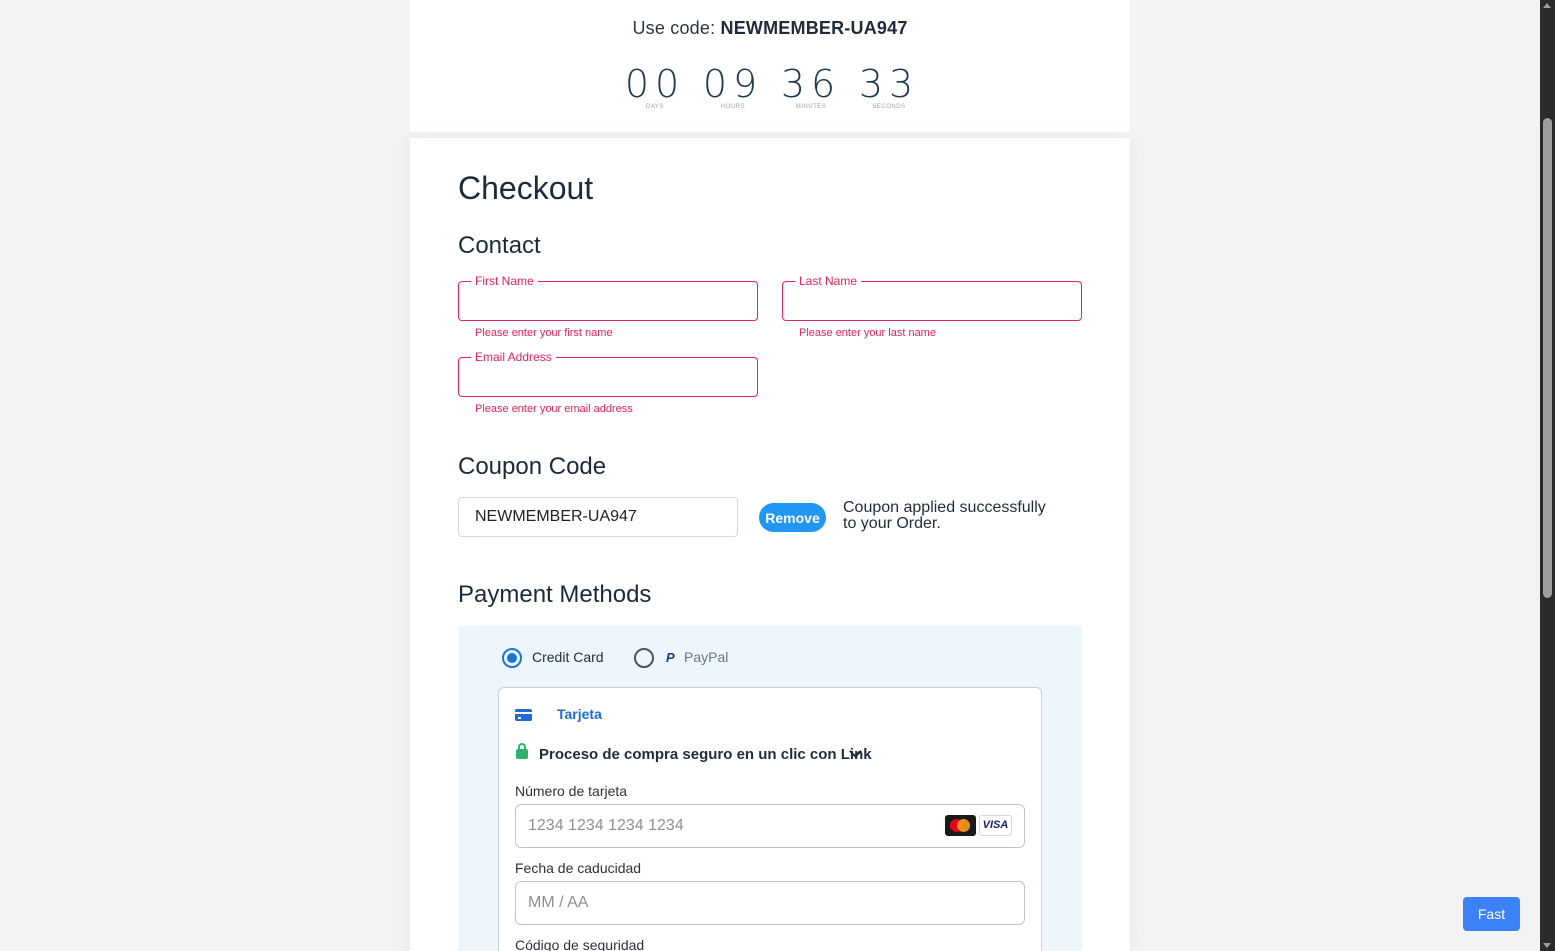 The image size is (1555, 951). I want to click on paypal-radio, so click(644, 658).